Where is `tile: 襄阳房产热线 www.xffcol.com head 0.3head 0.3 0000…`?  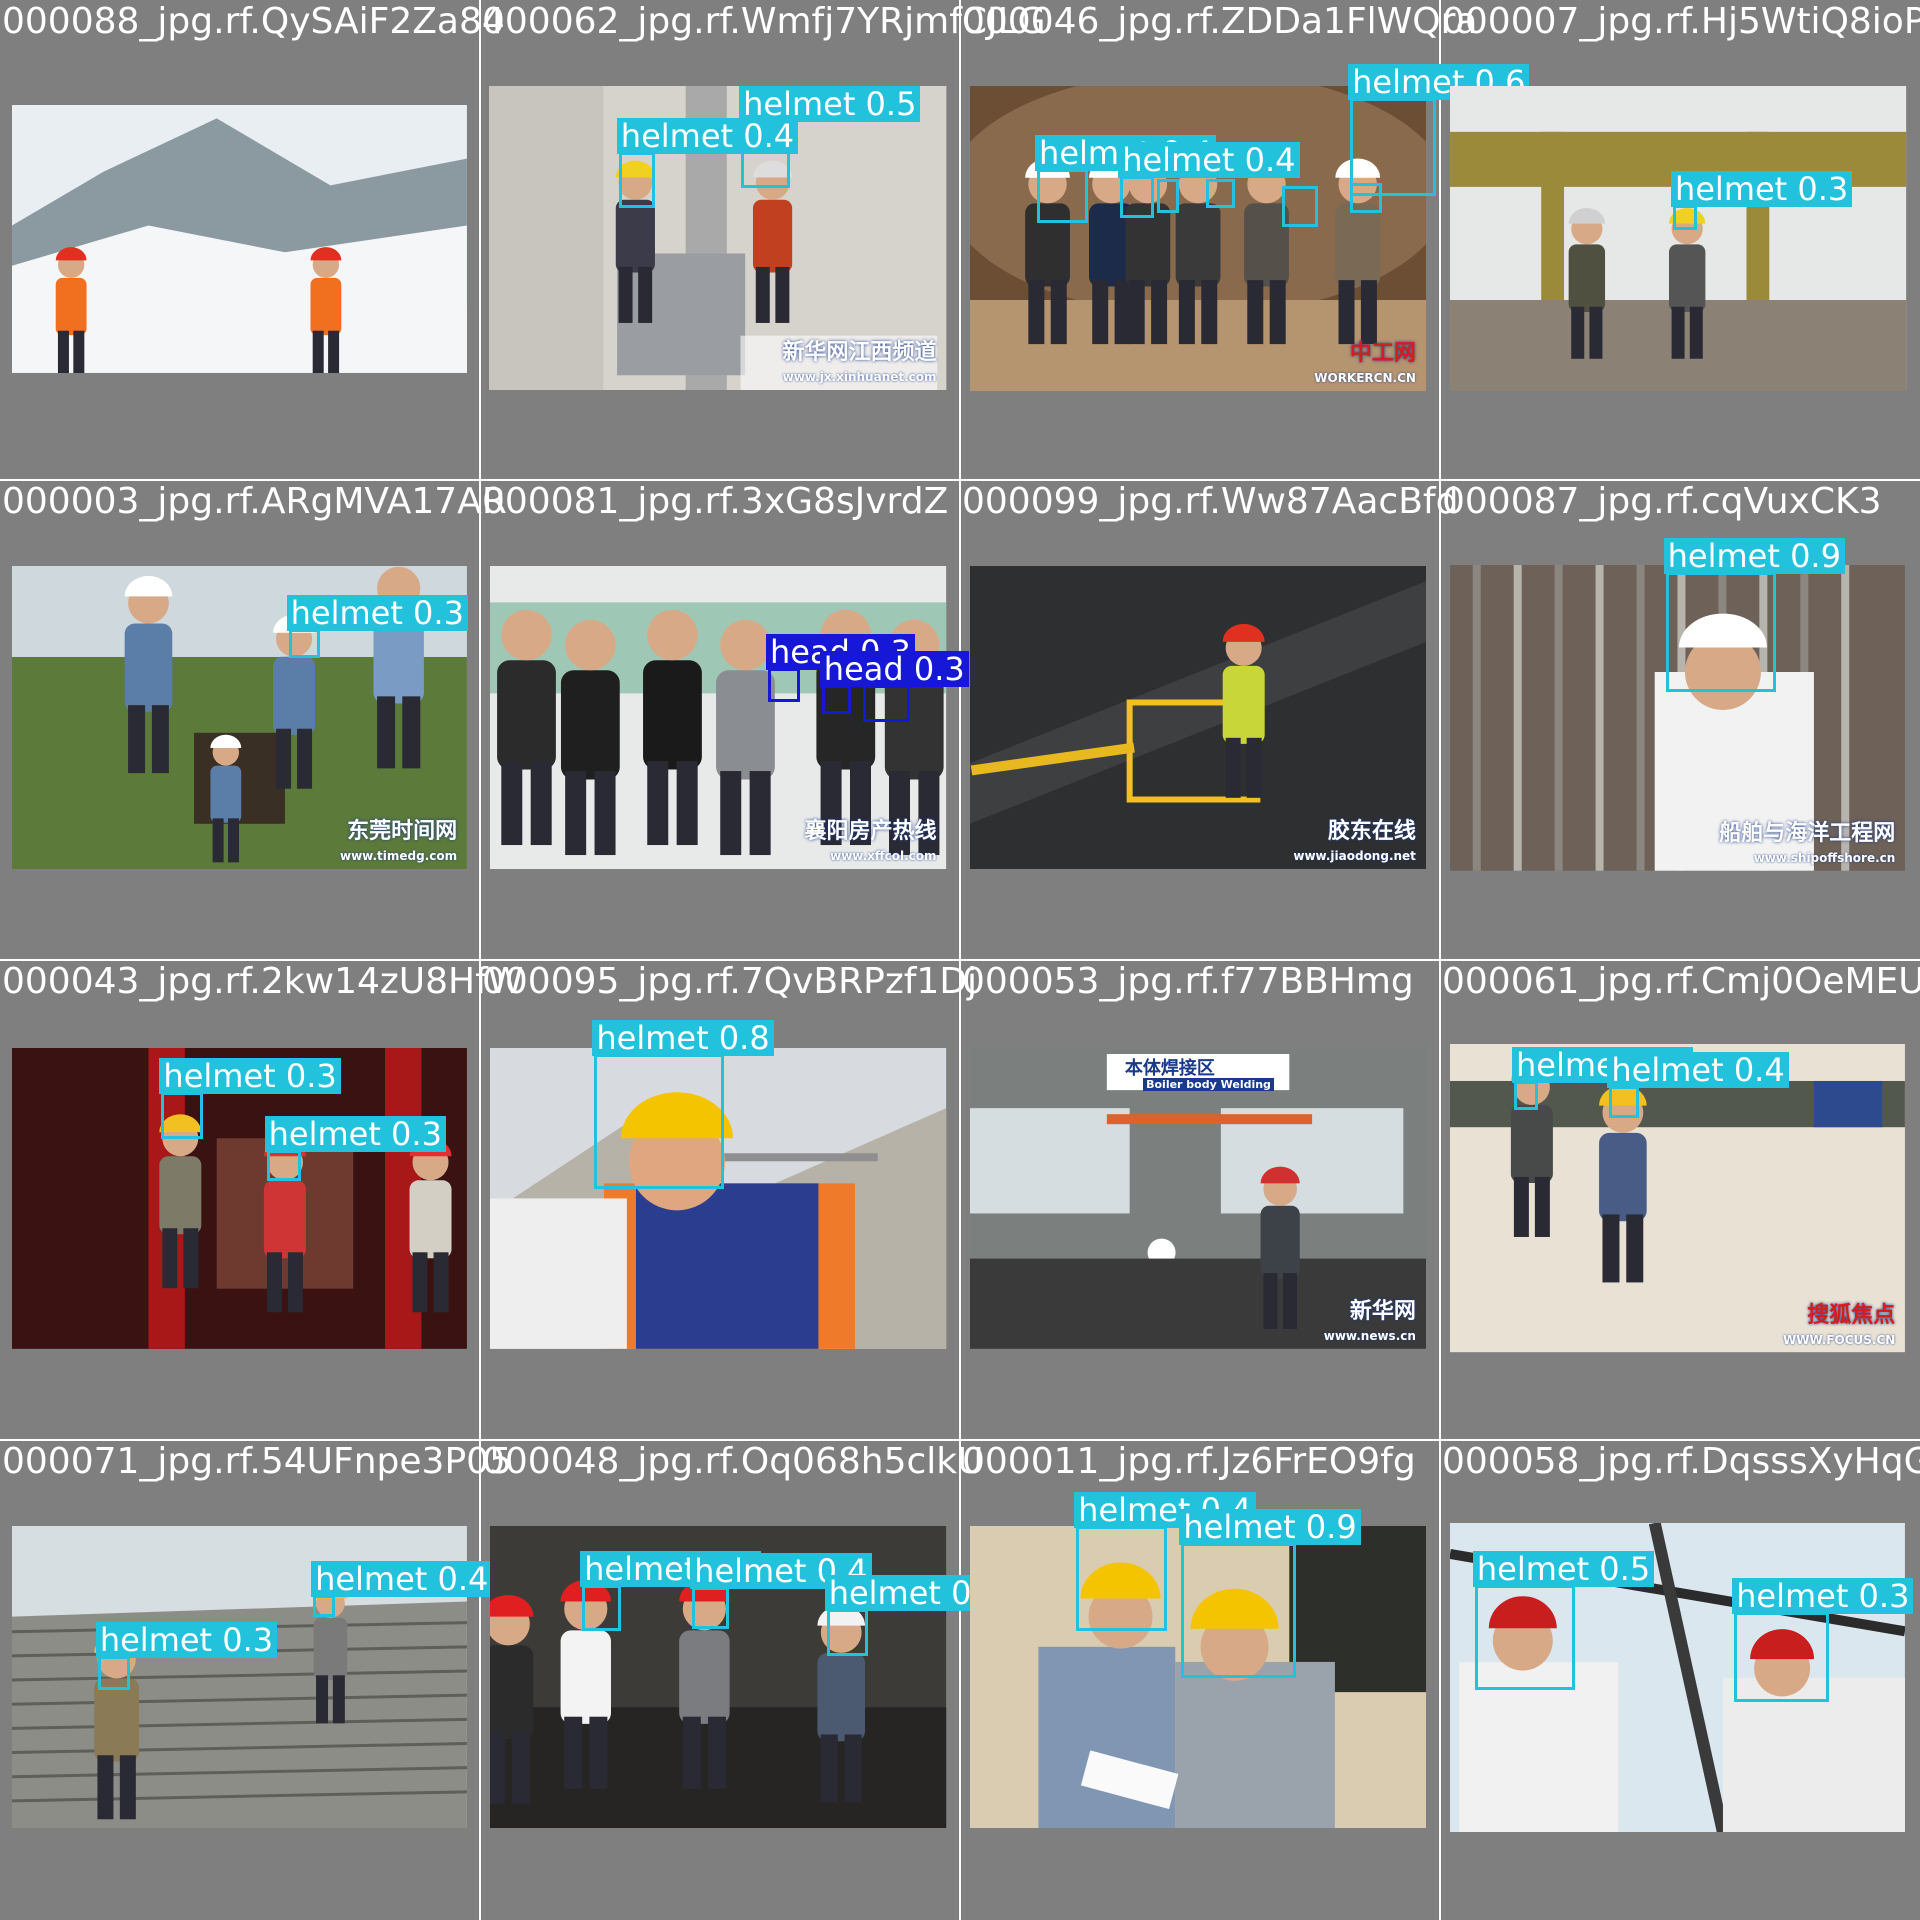
tile: 襄阳房产热线 www.xffcol.com head 0.3head 0.3 0000… is located at coordinates (724, 720).